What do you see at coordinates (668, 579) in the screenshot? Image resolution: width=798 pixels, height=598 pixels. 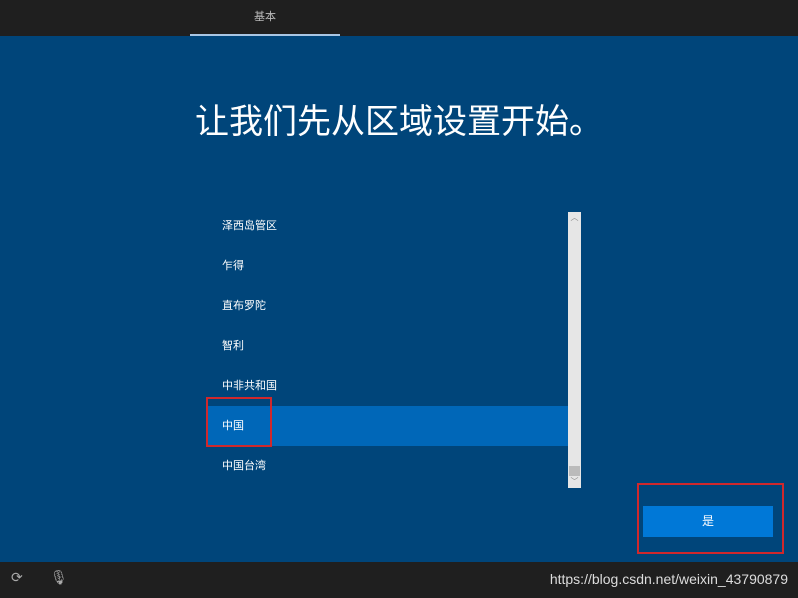 I see `watermark: https://blog.csdn.net/weixin_43790879` at bounding box center [668, 579].